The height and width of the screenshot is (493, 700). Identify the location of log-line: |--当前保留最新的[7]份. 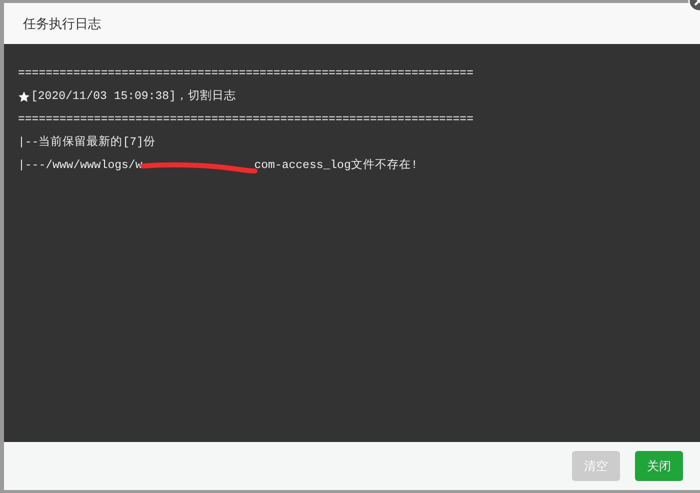
(87, 142).